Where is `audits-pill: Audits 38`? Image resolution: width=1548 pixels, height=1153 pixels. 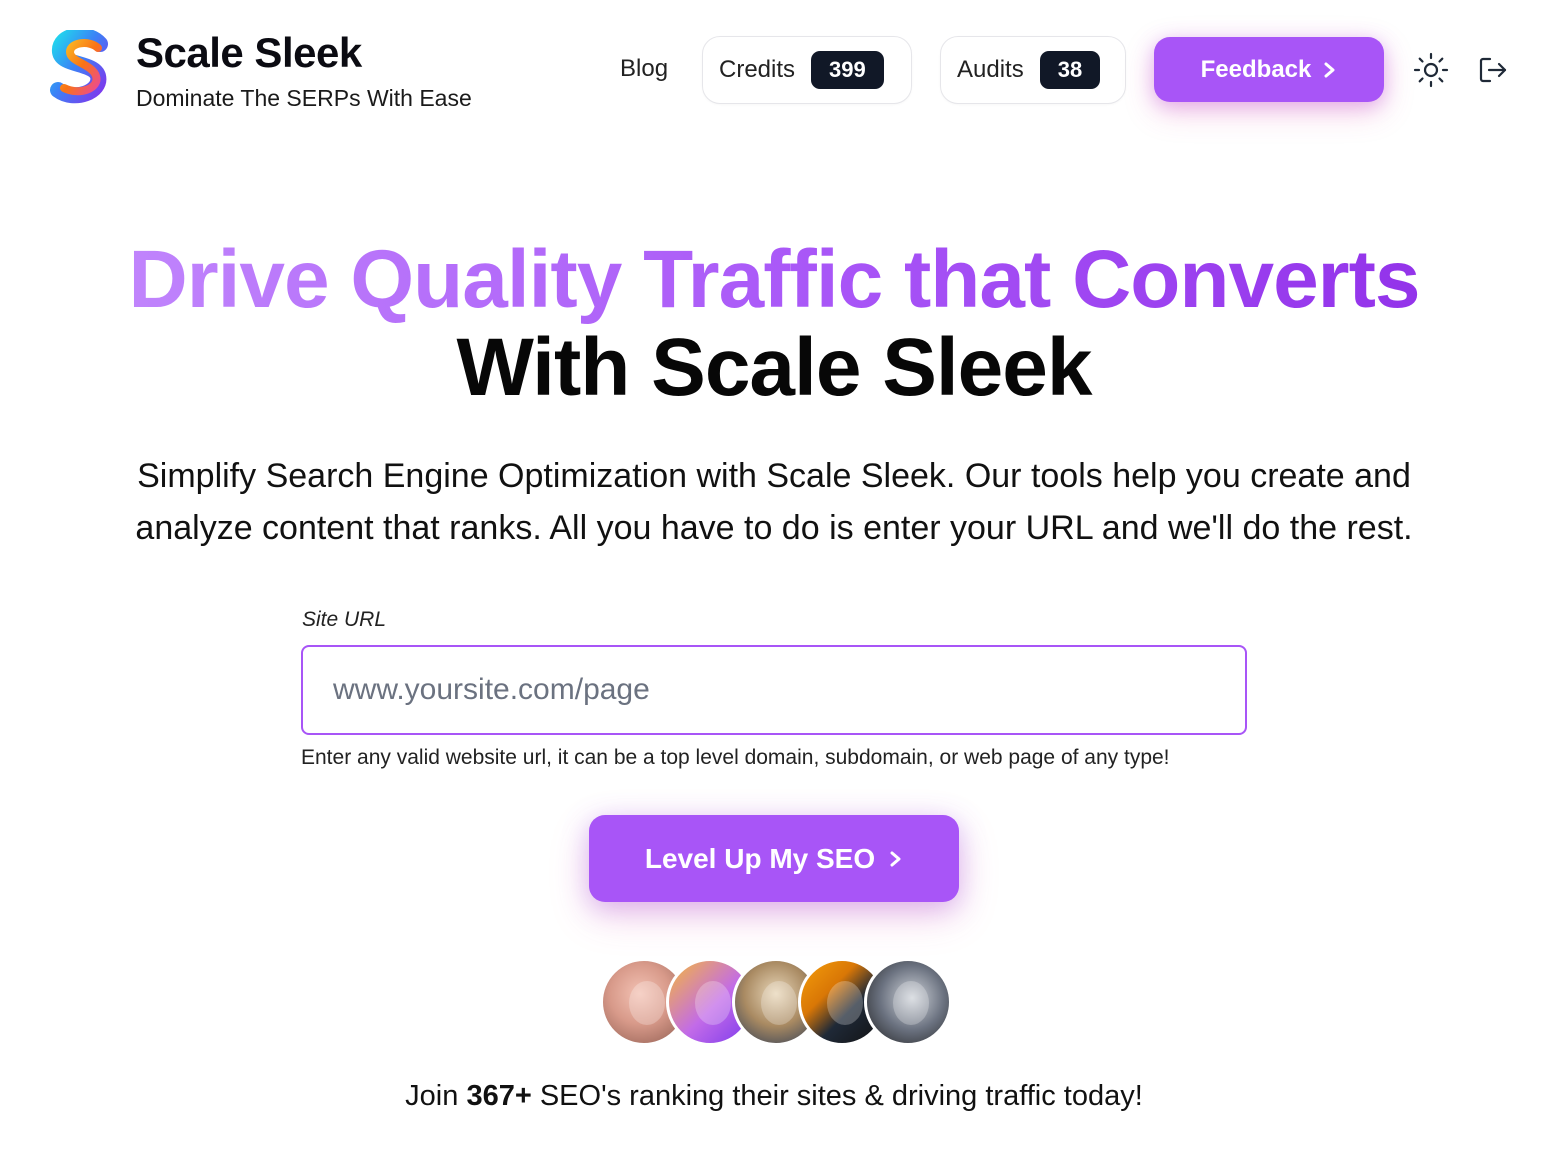
audits-pill: Audits 38 is located at coordinates (1033, 70).